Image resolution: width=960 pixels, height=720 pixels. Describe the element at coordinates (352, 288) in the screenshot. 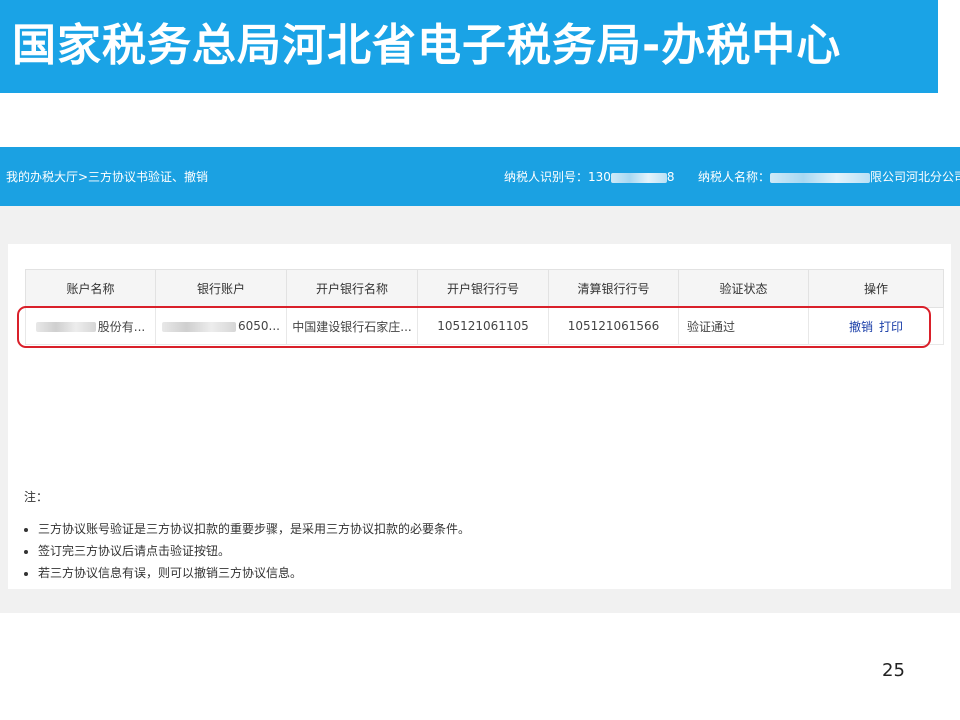

I see `col-header-bank-name: 开户银行名称` at that location.